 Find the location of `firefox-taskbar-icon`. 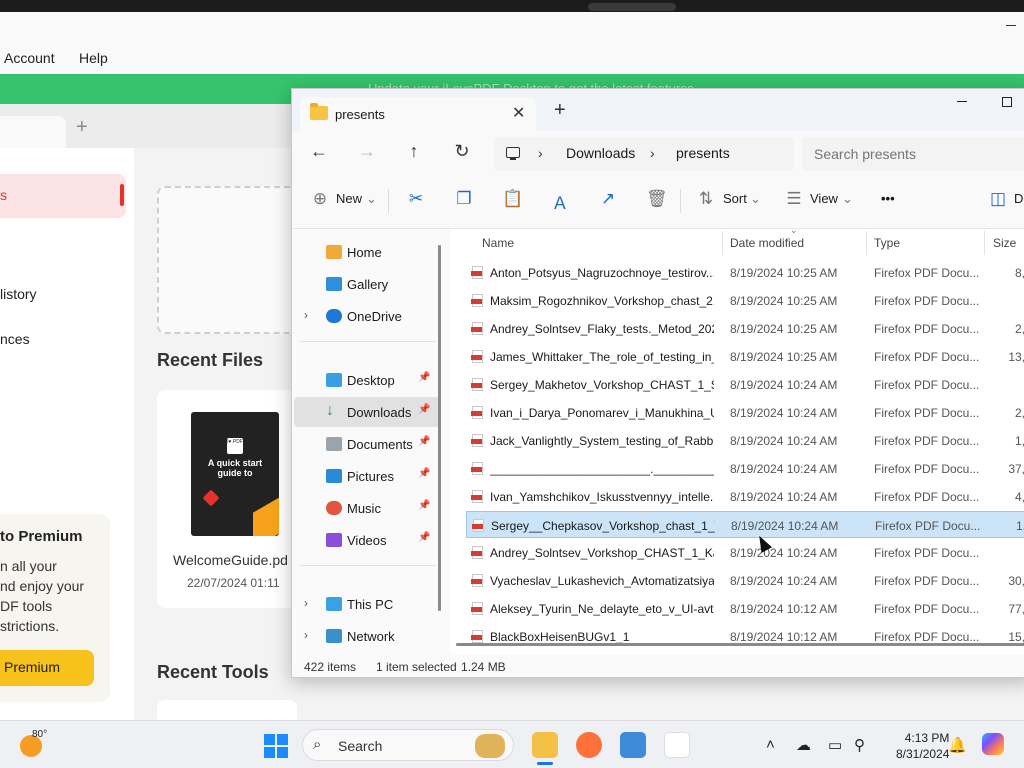

firefox-taskbar-icon is located at coordinates (589, 745).